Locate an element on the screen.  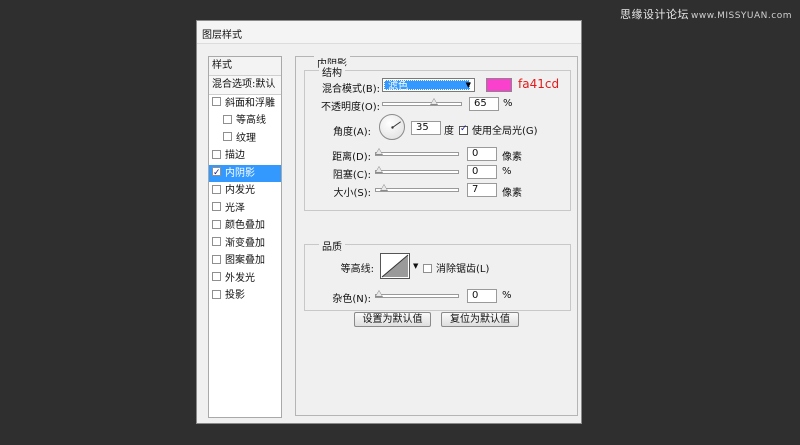
angle-dial is located at coordinates (392, 127).